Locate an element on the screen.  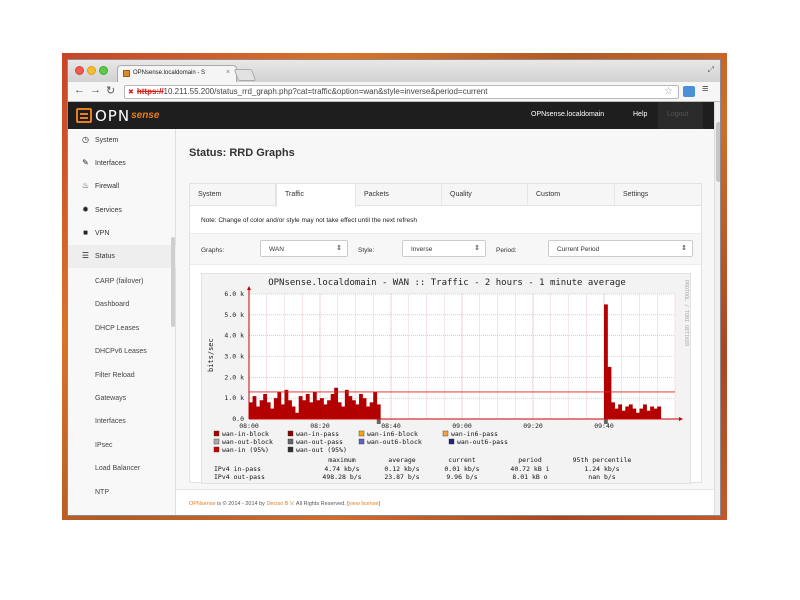
sidebar-subitem-filter-reload: Filter Reload is located at coordinates (122, 375).